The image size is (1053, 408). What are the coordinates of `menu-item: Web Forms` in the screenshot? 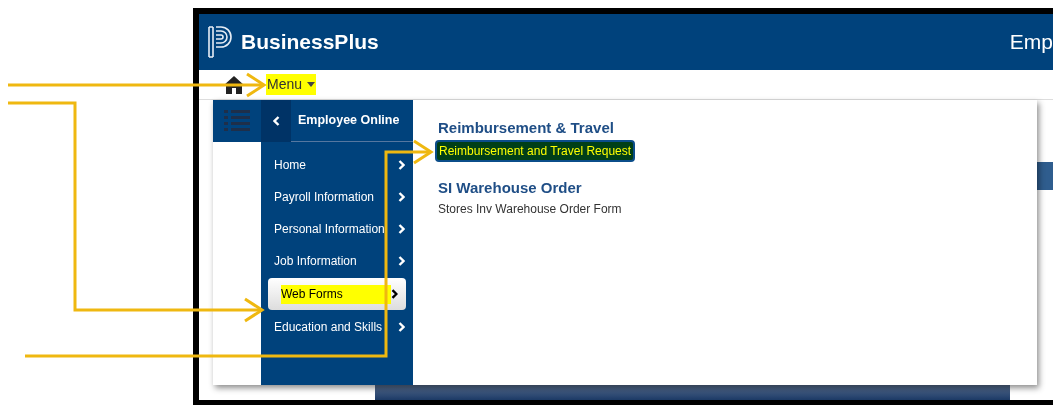 It's located at (337, 294).